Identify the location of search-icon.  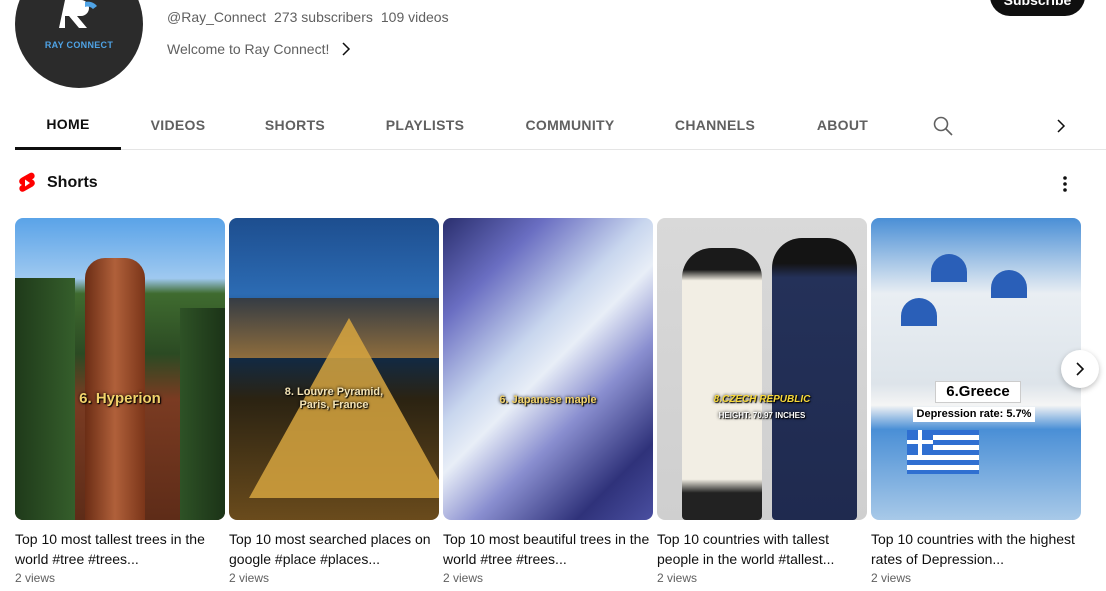
(943, 126).